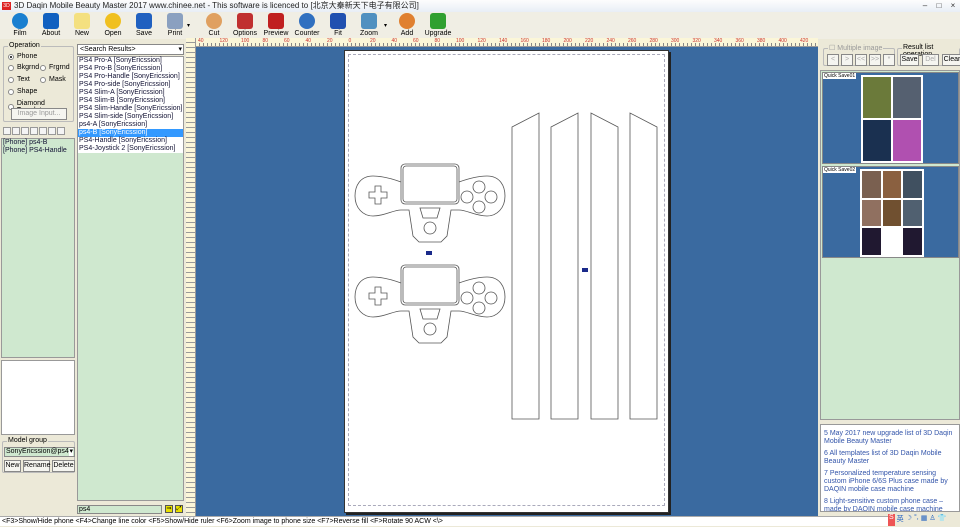  Describe the element at coordinates (175, 21) in the screenshot. I see `print-icon` at that location.